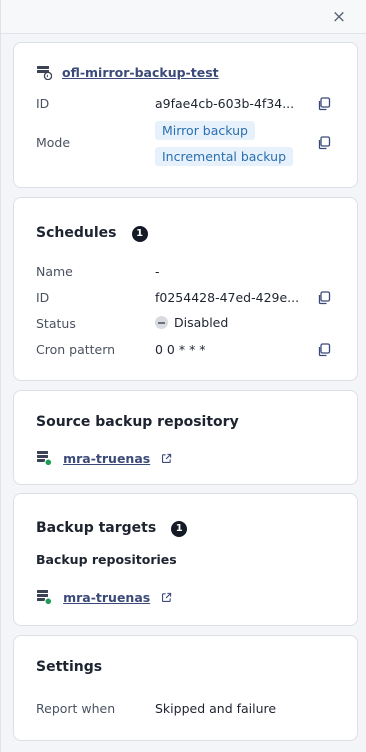 This screenshot has height=752, width=366. I want to click on status-text: Disabled, so click(201, 322).